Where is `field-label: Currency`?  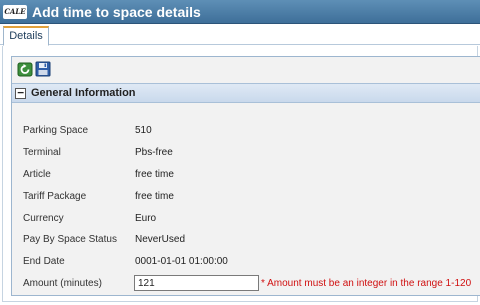 field-label: Currency is located at coordinates (43, 218).